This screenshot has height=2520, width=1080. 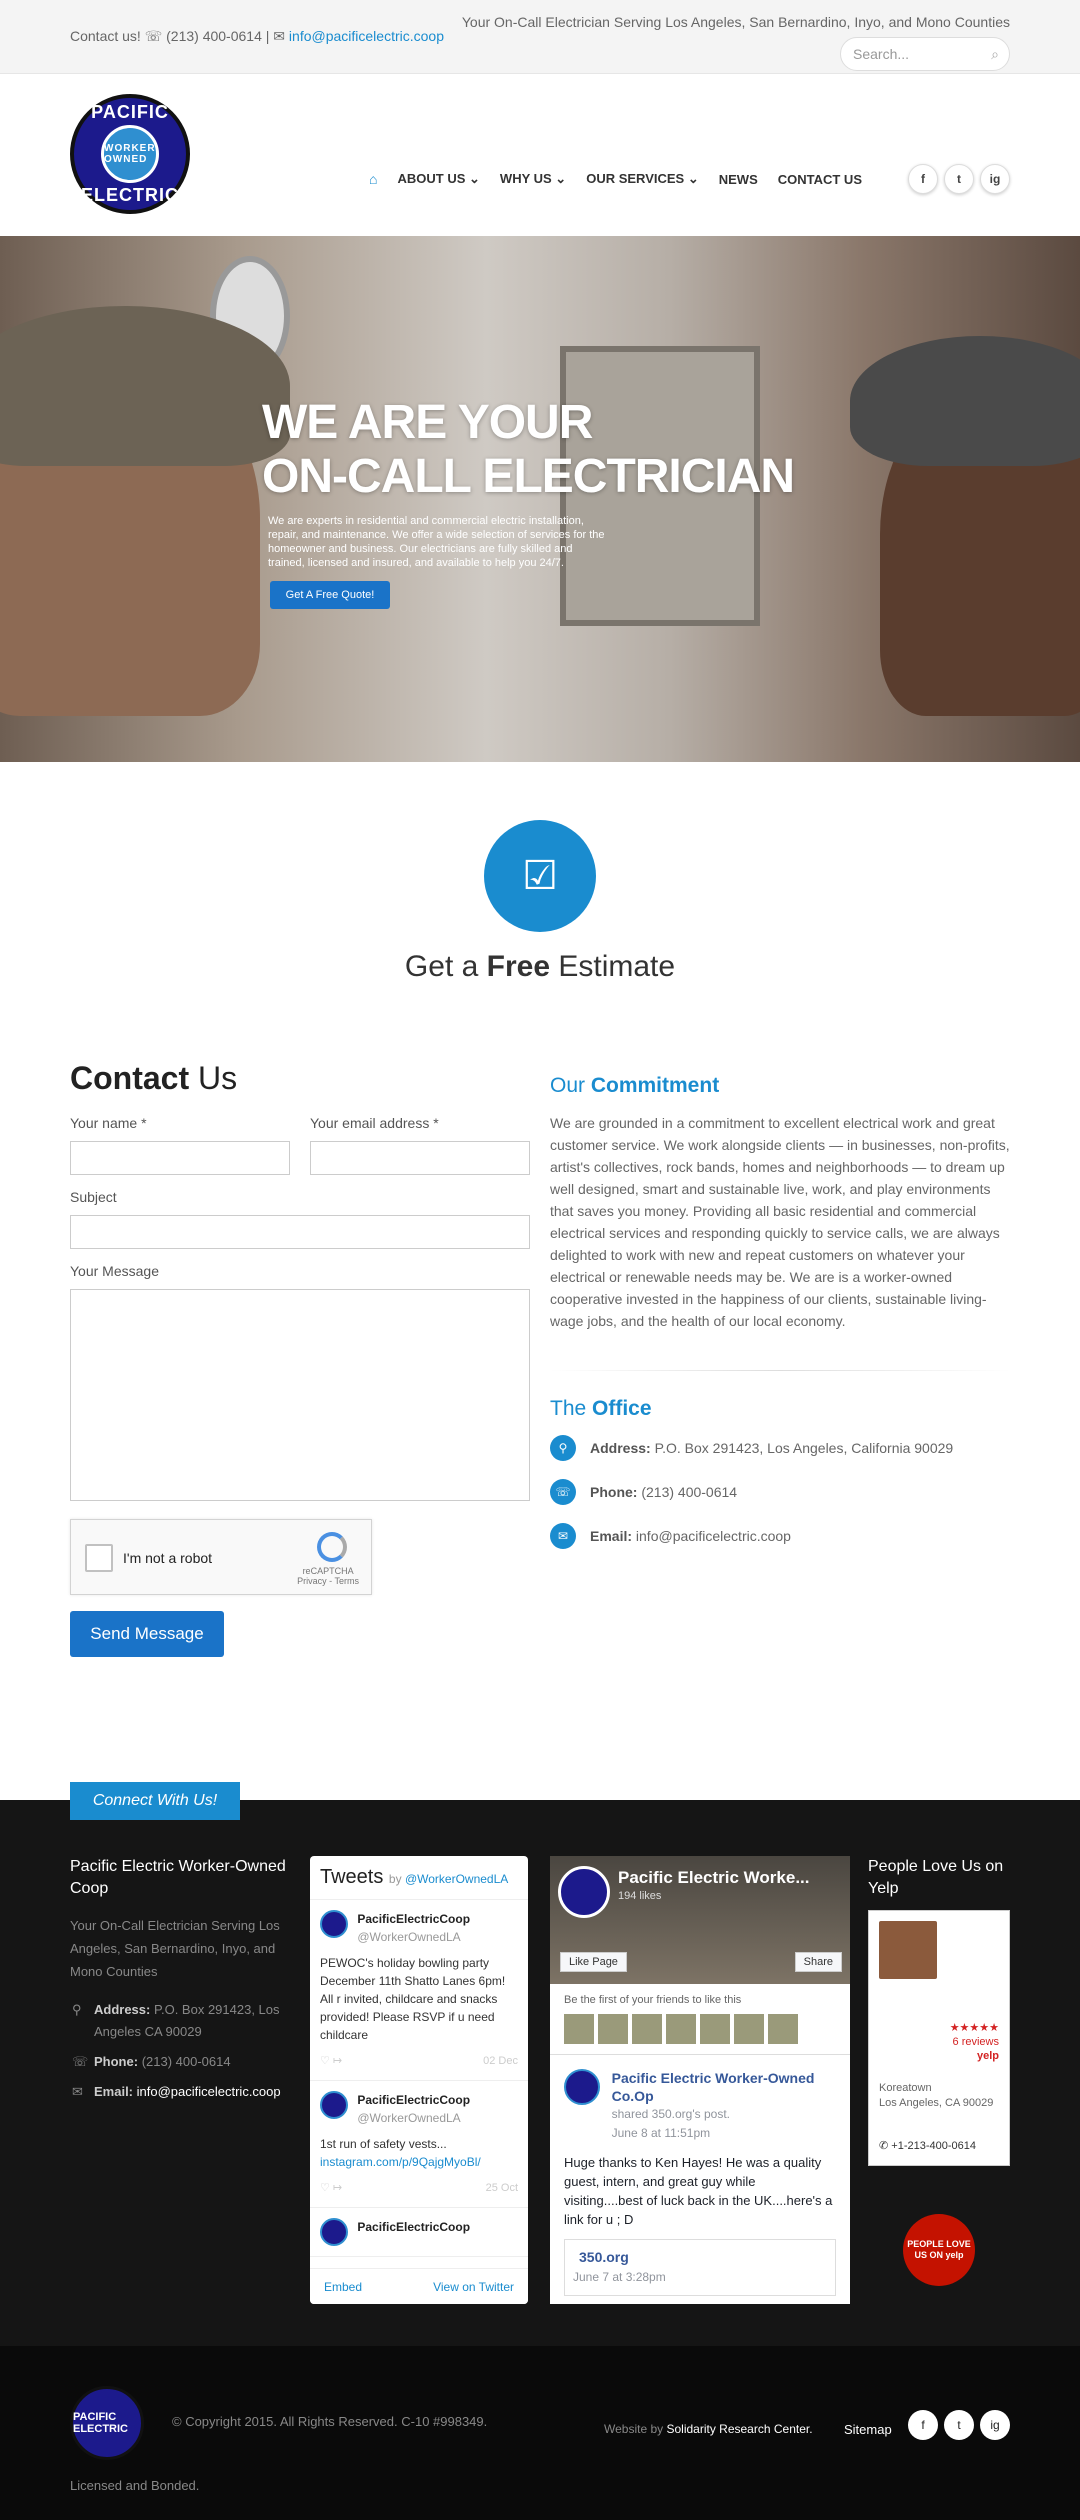 I want to click on nav-news: NEWS, so click(x=738, y=179).